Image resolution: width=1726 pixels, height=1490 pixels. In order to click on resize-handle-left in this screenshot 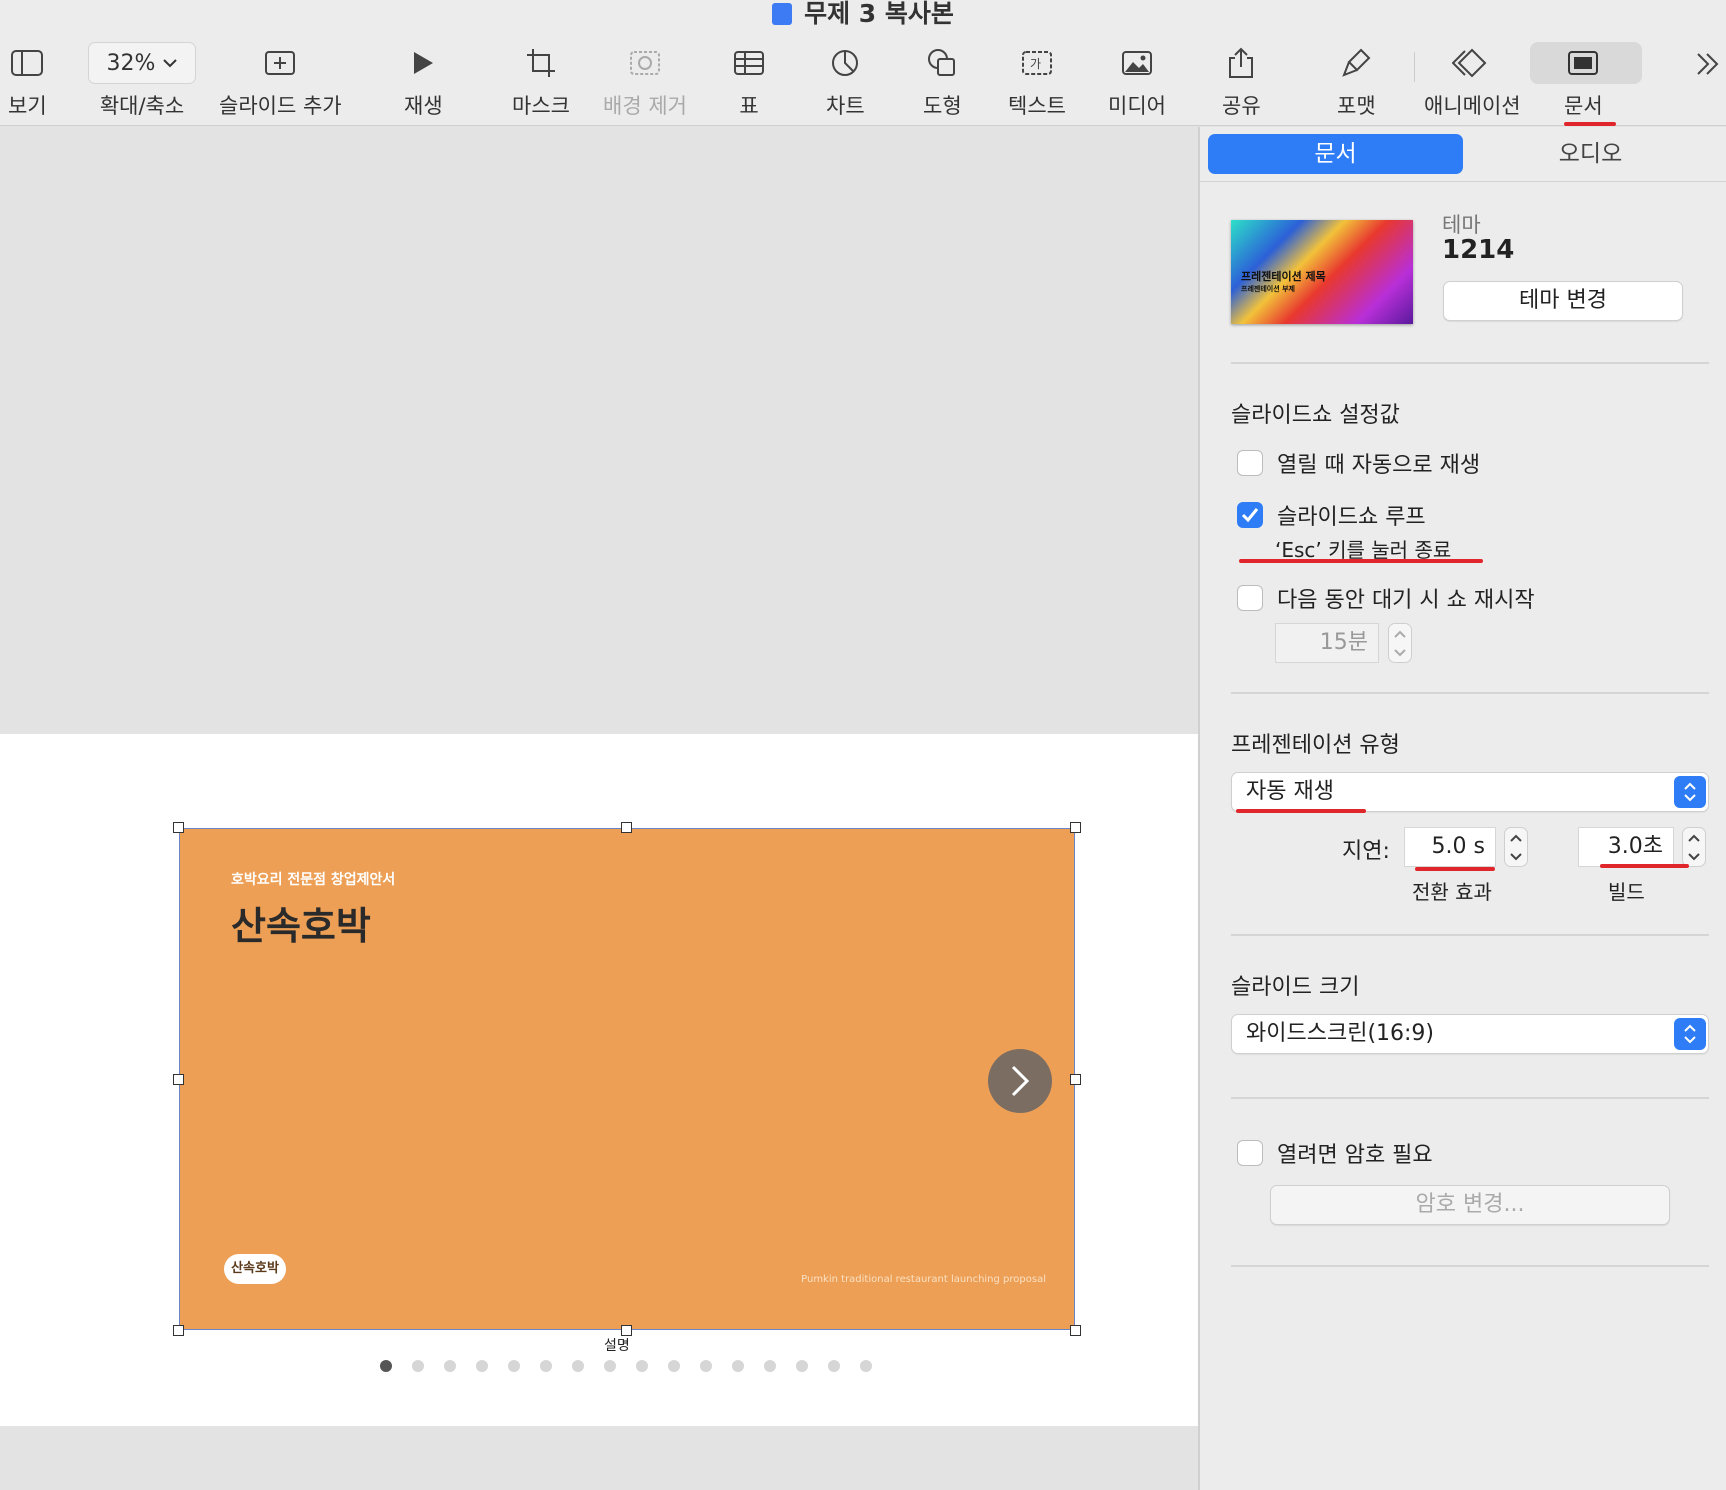, I will do `click(178, 1079)`.